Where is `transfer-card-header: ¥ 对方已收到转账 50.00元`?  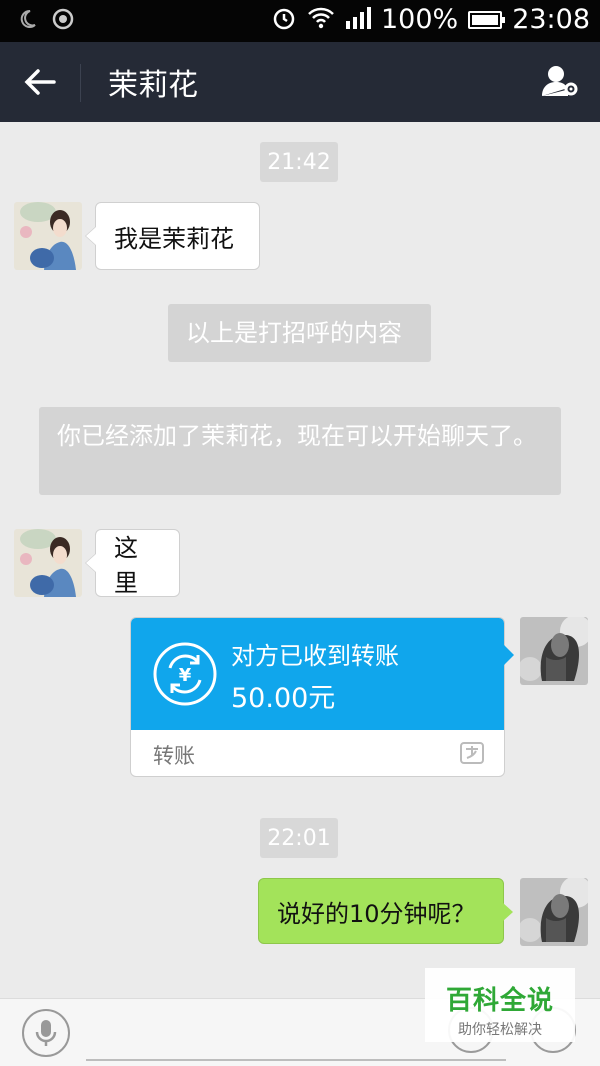 transfer-card-header: ¥ 对方已收到转账 50.00元 is located at coordinates (317, 674).